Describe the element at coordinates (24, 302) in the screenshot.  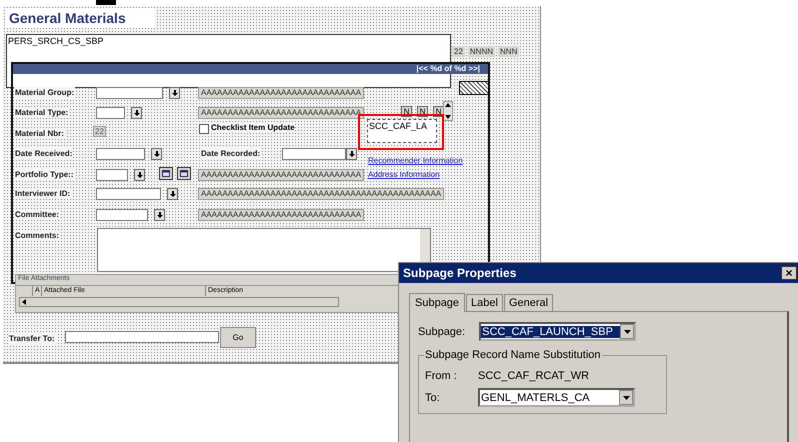
I see `left-arrow-icon` at that location.